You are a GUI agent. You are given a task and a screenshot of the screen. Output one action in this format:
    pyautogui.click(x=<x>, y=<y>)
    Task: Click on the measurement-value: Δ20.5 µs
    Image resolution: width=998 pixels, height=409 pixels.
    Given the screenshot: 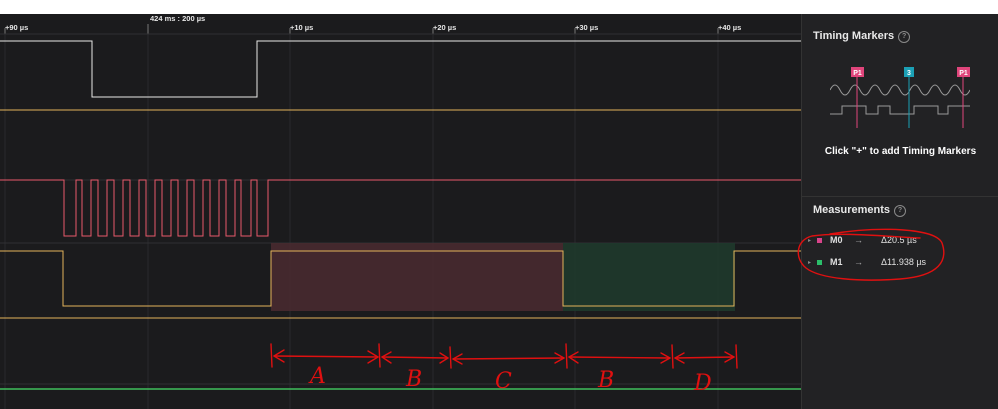 What is the action you would take?
    pyautogui.click(x=899, y=240)
    